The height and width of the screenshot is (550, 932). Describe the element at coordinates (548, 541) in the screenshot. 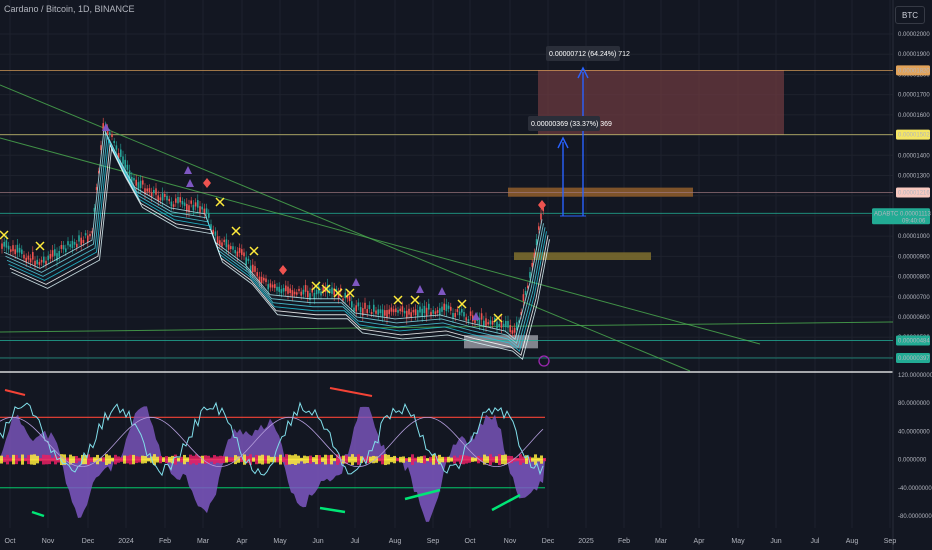

I see `x-tick-label: Dec` at that location.